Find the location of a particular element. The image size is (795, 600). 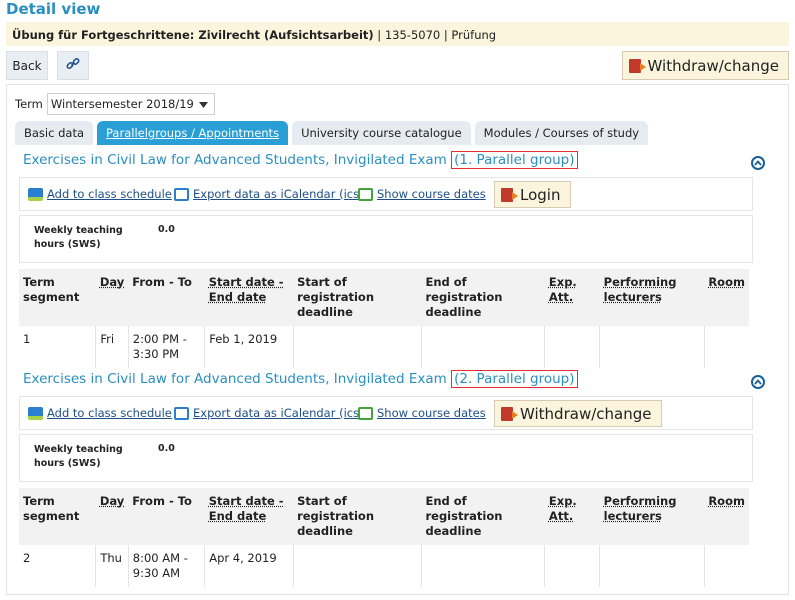

cell-segment: 1 is located at coordinates (58, 347).